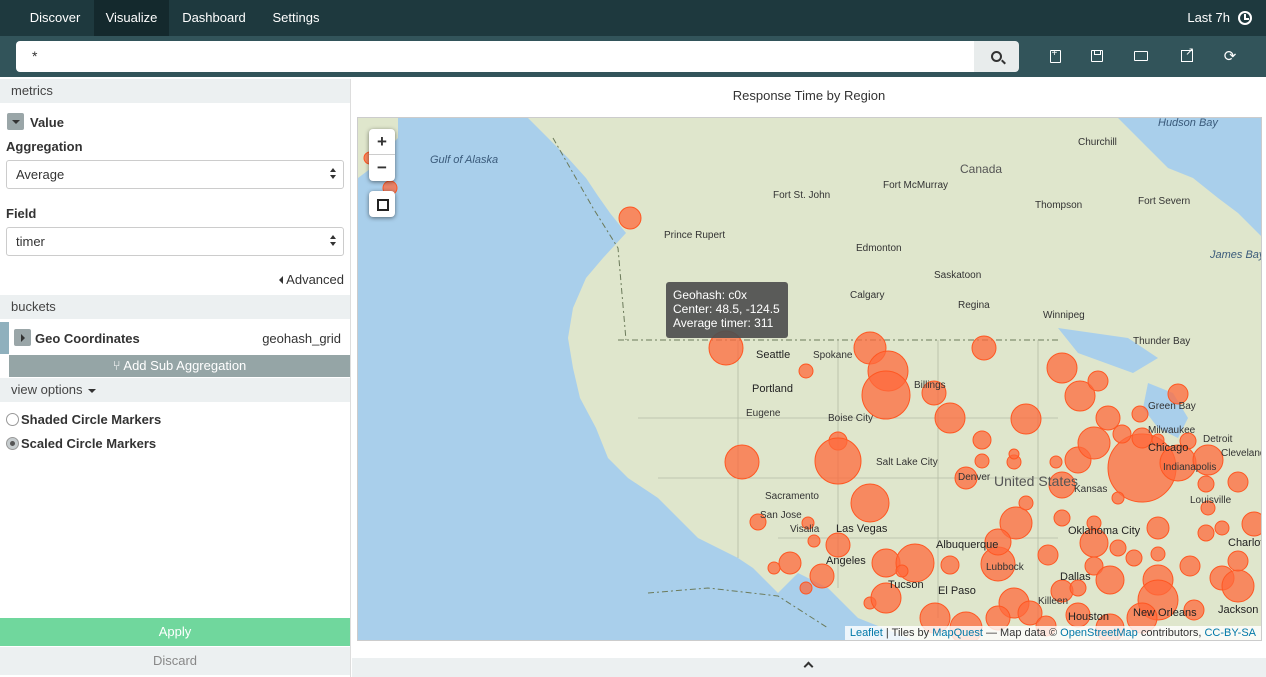 This screenshot has height=677, width=1266. What do you see at coordinates (957, 633) in the screenshot?
I see `mapquest-link: MapQuest` at bounding box center [957, 633].